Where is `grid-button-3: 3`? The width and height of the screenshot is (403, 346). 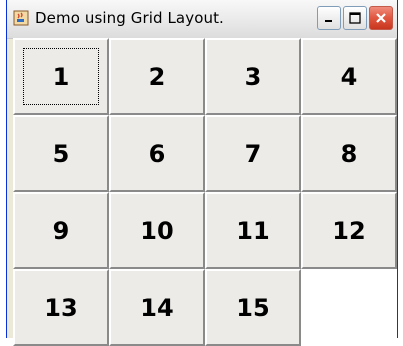
grid-button-3: 3 is located at coordinates (253, 76).